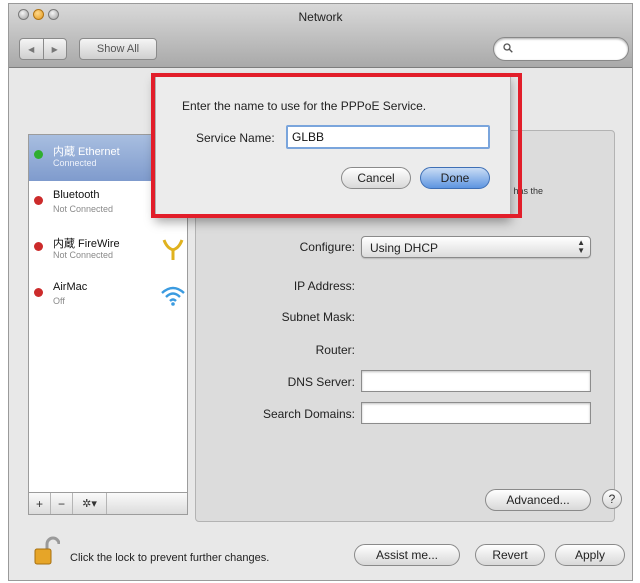 The image size is (640, 583). I want to click on service-status: Connected, so click(75, 163).